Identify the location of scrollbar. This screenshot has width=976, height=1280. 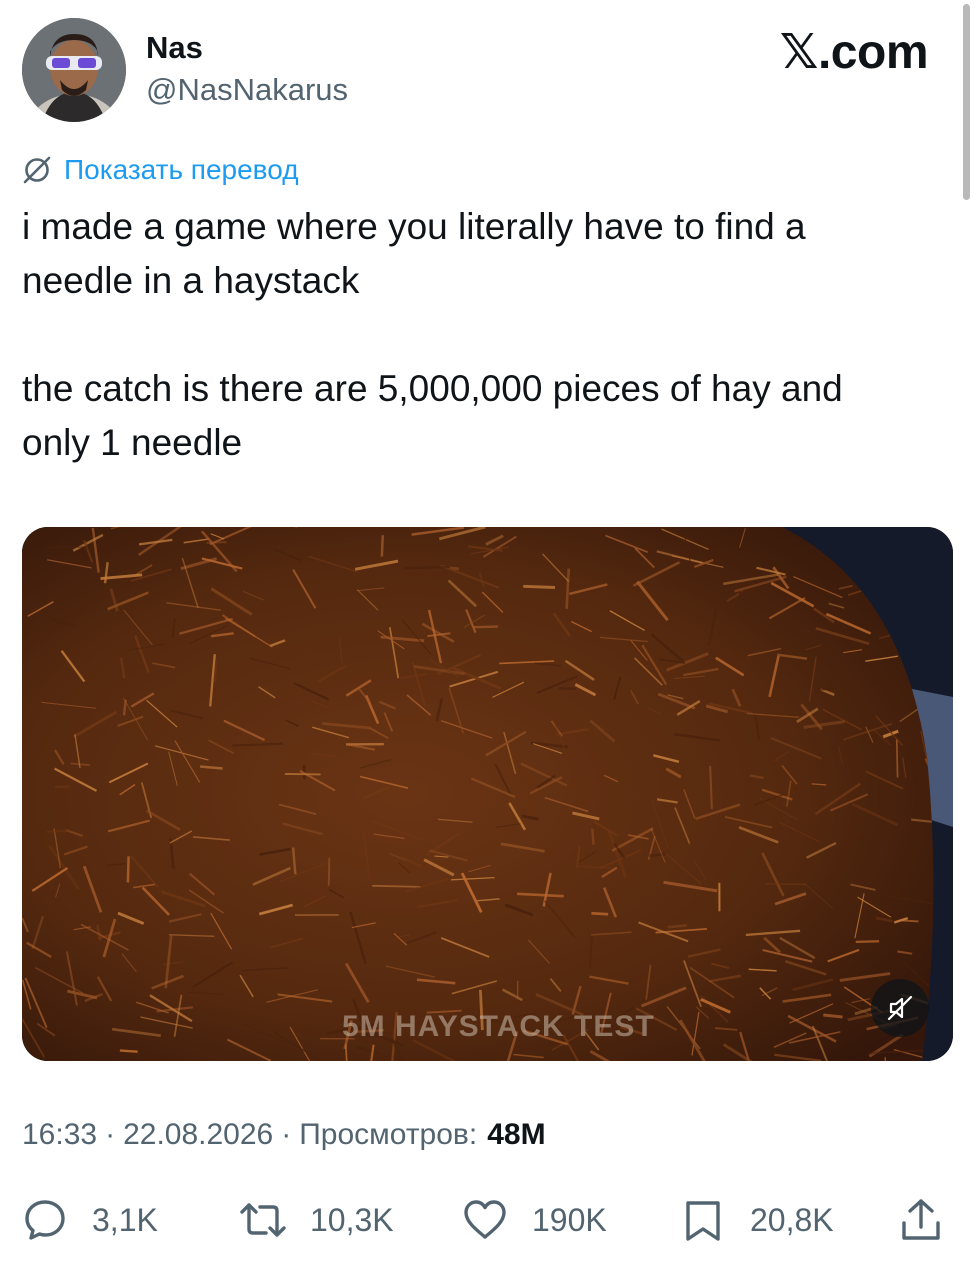
(966, 102).